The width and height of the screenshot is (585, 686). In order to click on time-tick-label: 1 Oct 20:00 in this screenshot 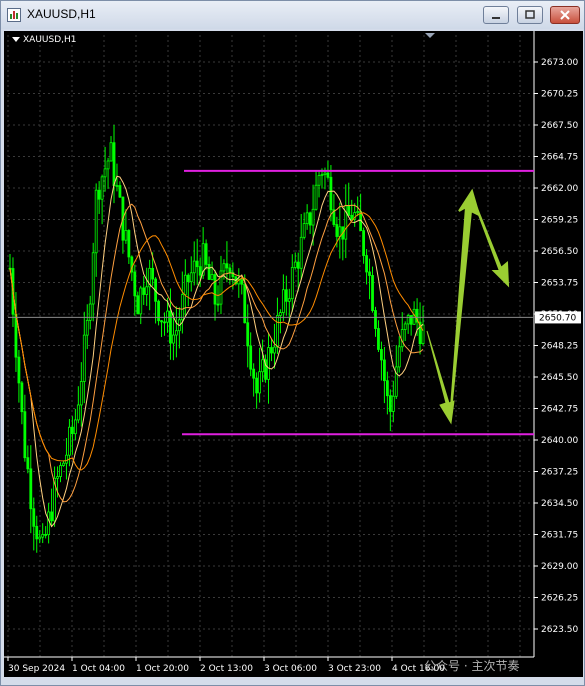, I will do `click(162, 669)`.